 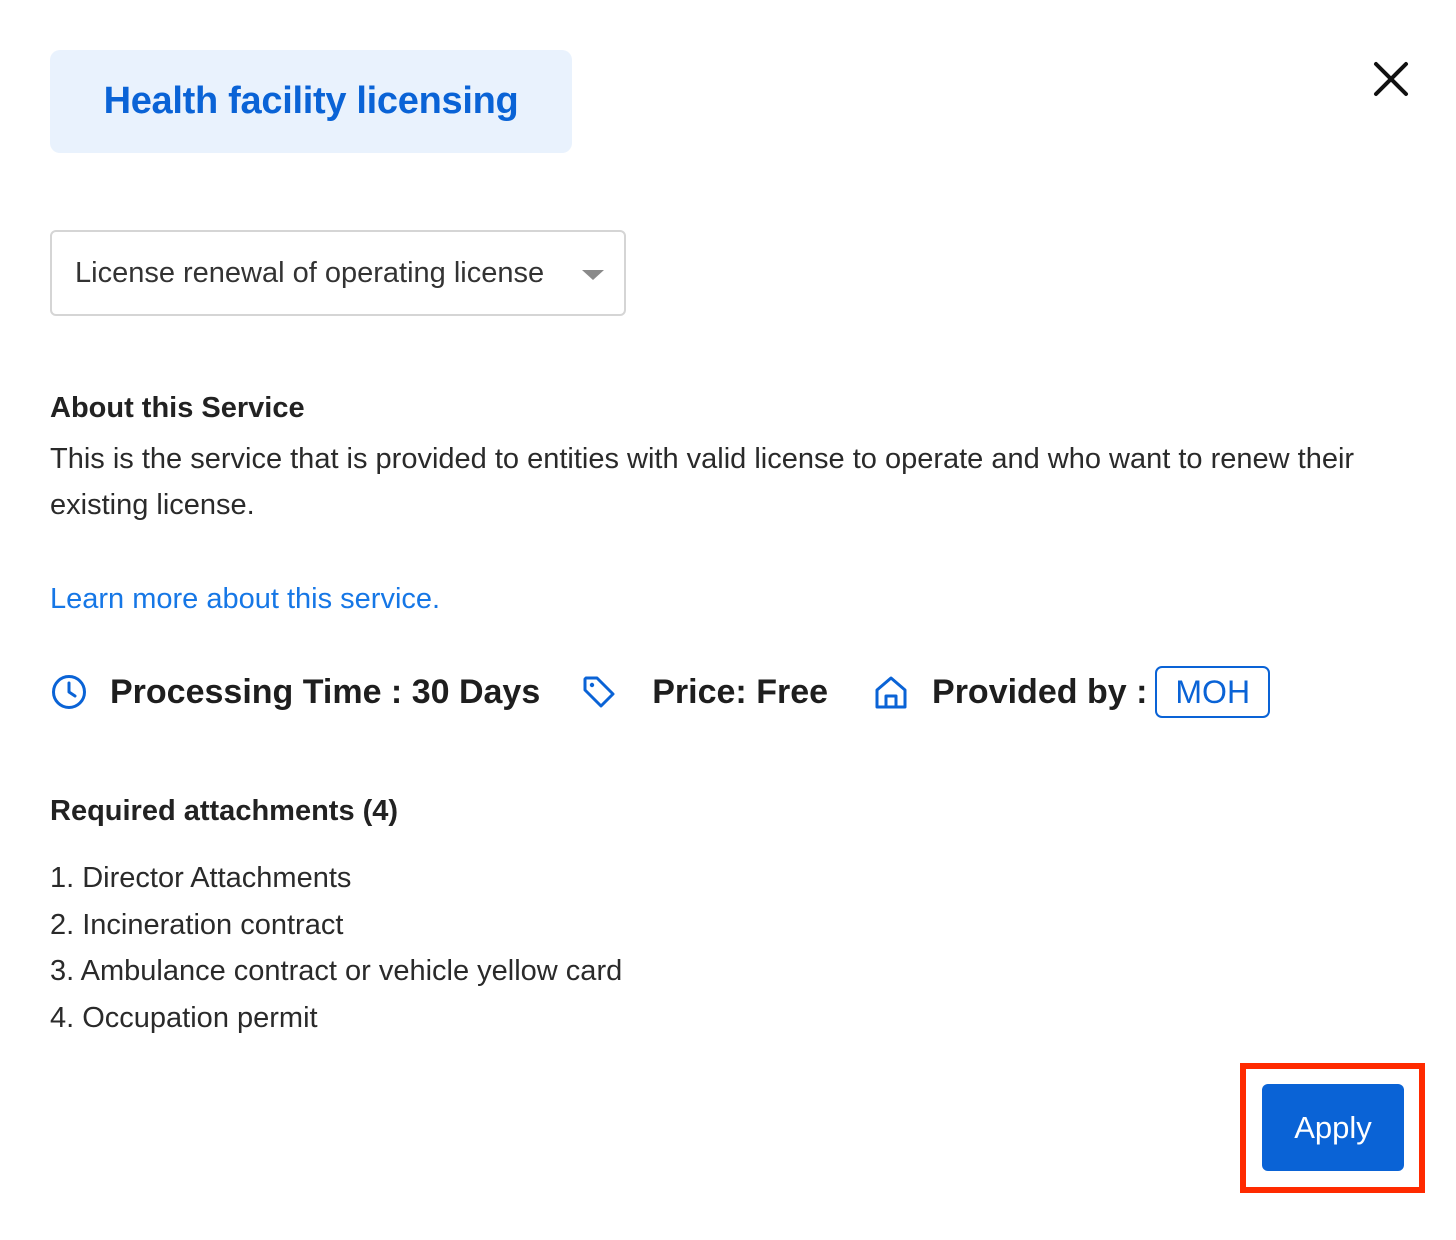 I want to click on service-type-select: License renewal of operating license, so click(x=338, y=273).